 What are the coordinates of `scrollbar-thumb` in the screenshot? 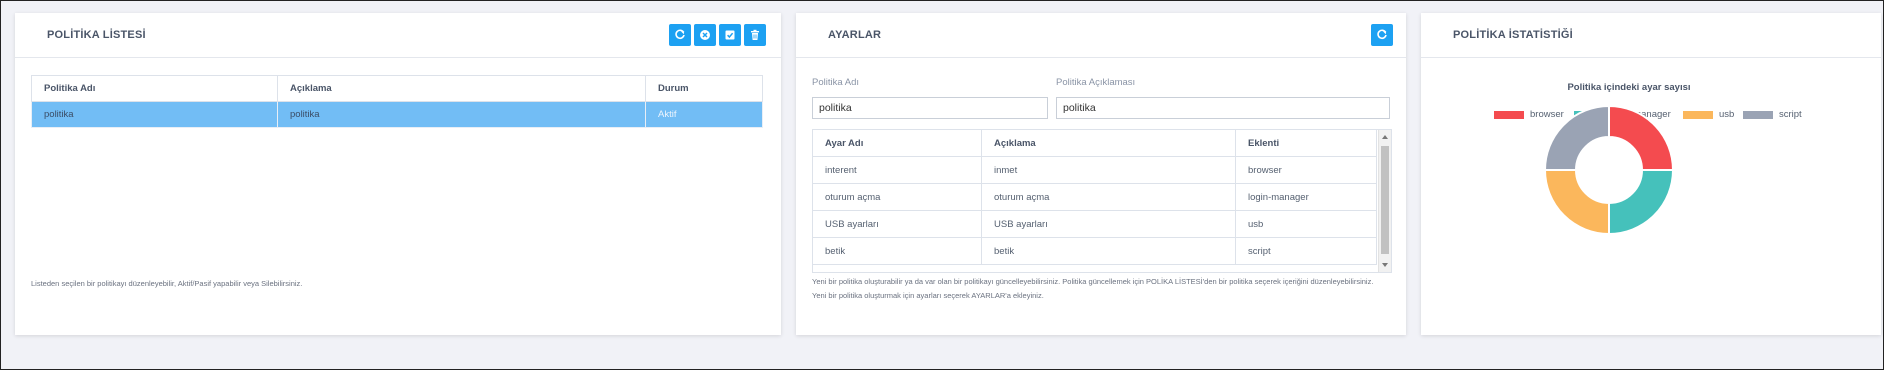 It's located at (1385, 200).